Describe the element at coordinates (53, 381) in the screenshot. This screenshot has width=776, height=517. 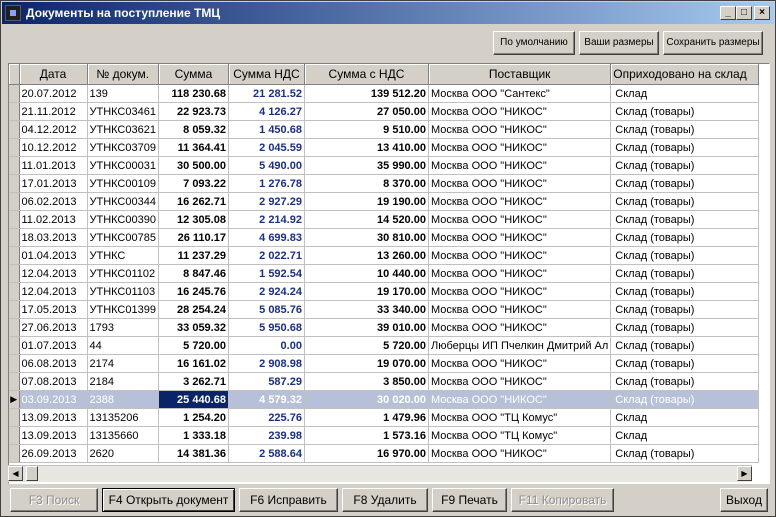
I see `cell-date: 07.08.2013` at that location.